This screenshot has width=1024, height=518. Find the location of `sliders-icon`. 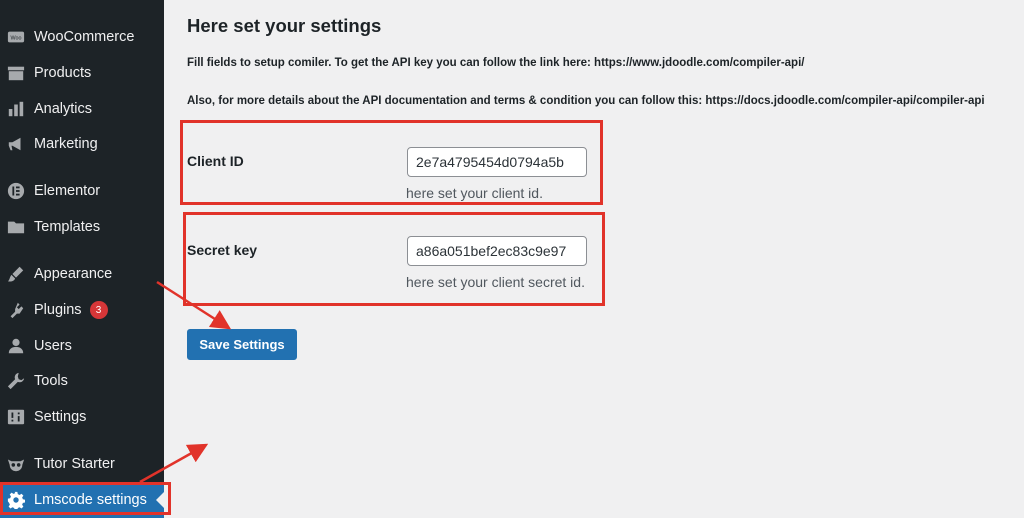

sliders-icon is located at coordinates (16, 417).